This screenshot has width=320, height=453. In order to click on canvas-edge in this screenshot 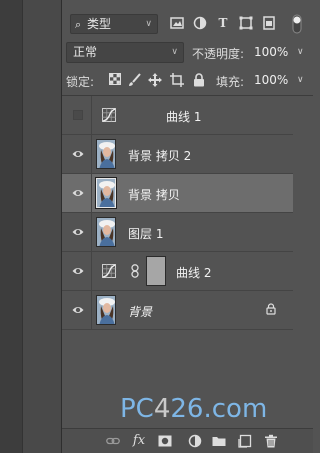, I will do `click(11, 226)`.